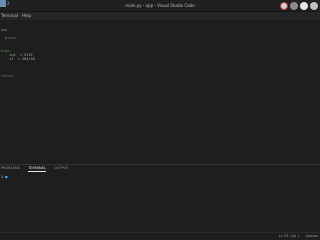  What do you see at coordinates (8, 38) in the screenshot?
I see `code-line: print` at bounding box center [8, 38].